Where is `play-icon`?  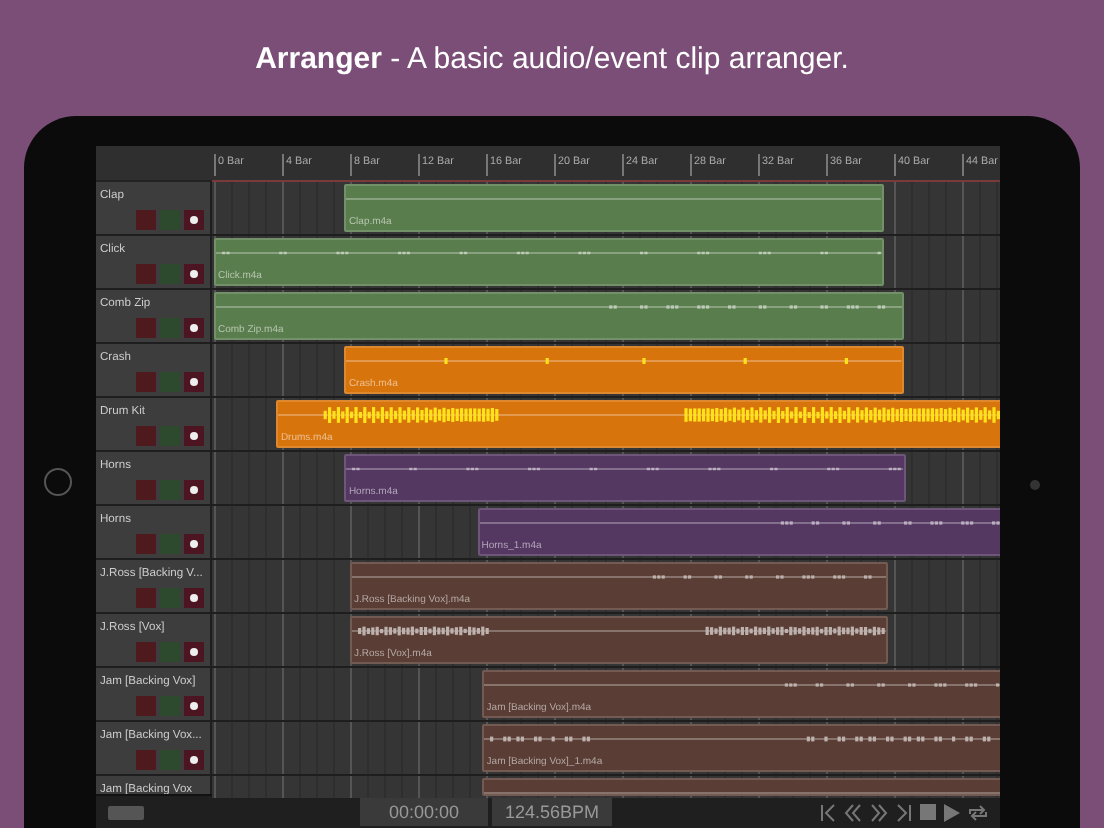
play-icon is located at coordinates (952, 812).